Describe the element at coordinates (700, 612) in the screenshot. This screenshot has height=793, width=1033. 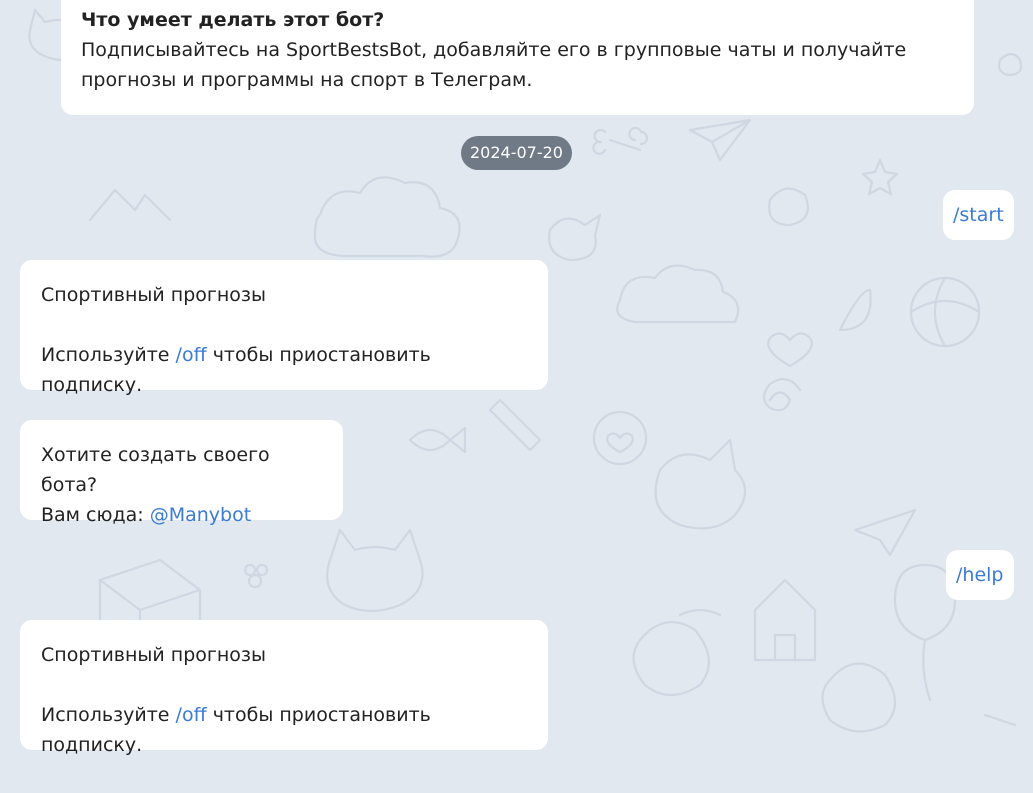
I see `halo-doodle` at that location.